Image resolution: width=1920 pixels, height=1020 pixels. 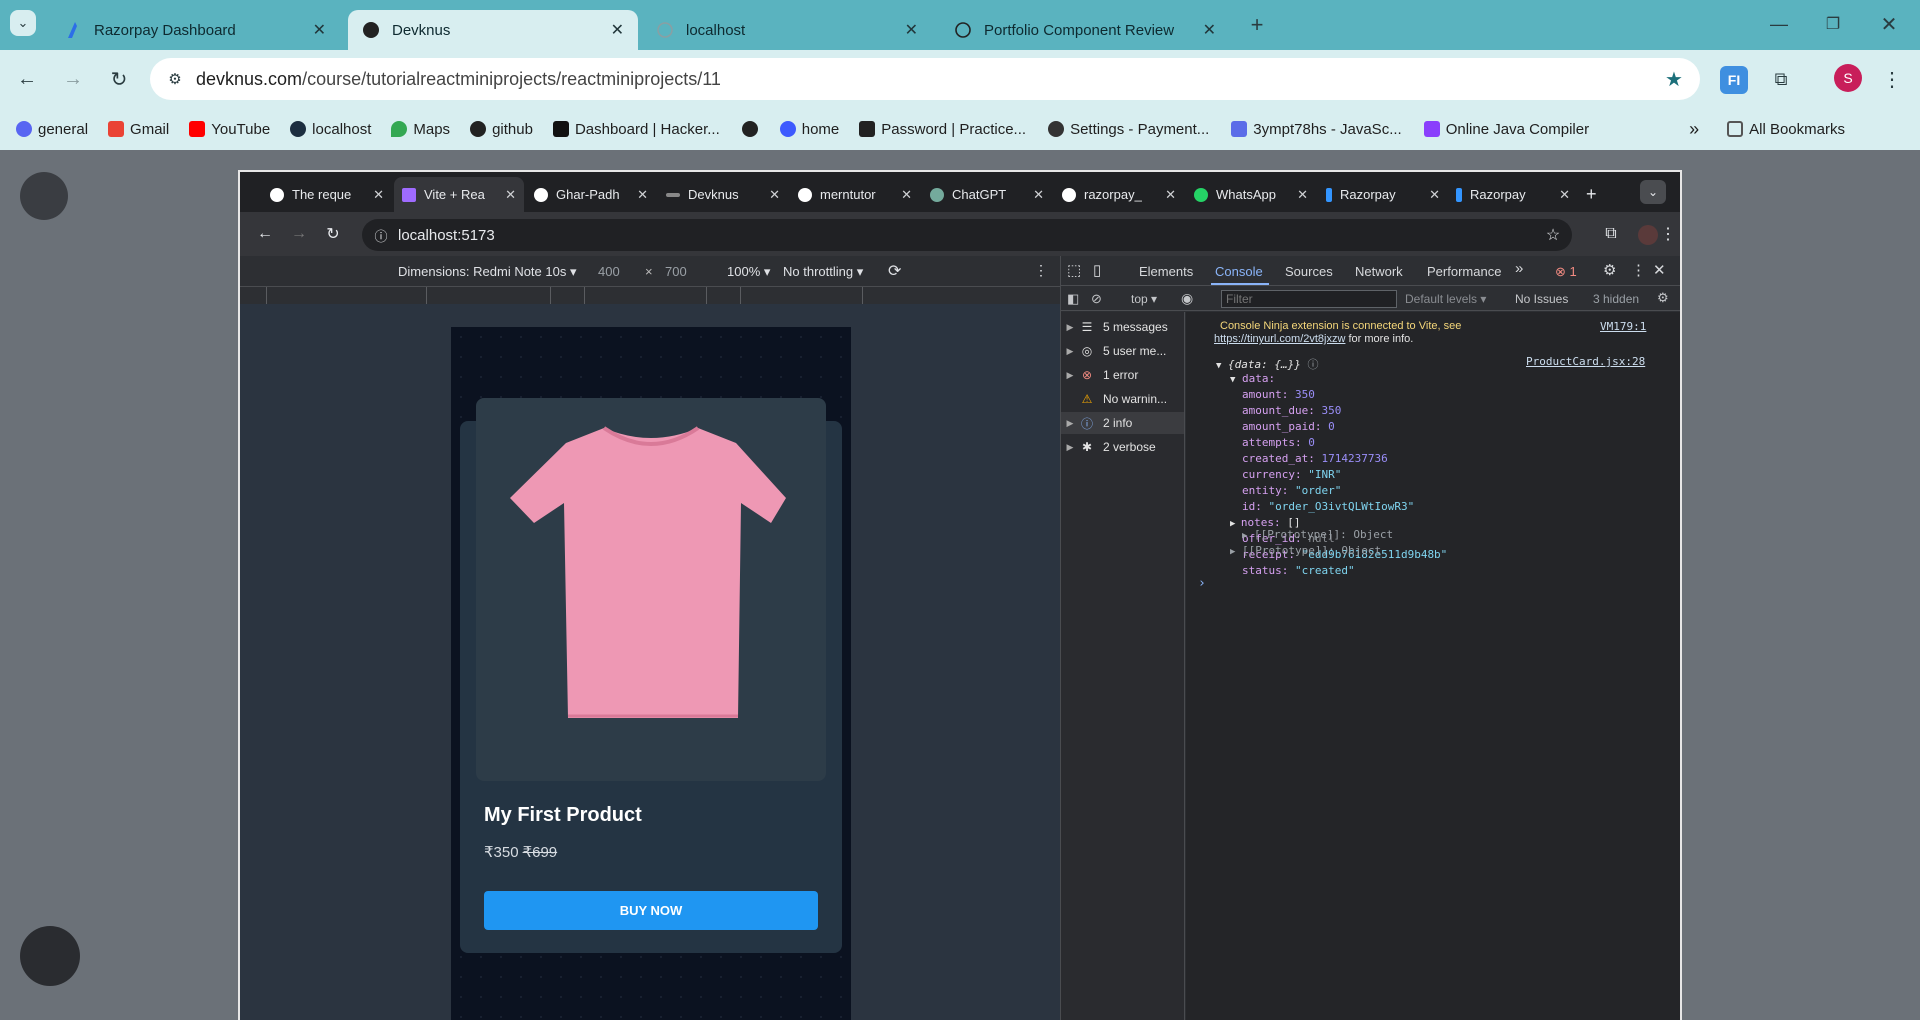 What do you see at coordinates (1519, 268) in the screenshot?
I see `more-tabs-icon: »` at bounding box center [1519, 268].